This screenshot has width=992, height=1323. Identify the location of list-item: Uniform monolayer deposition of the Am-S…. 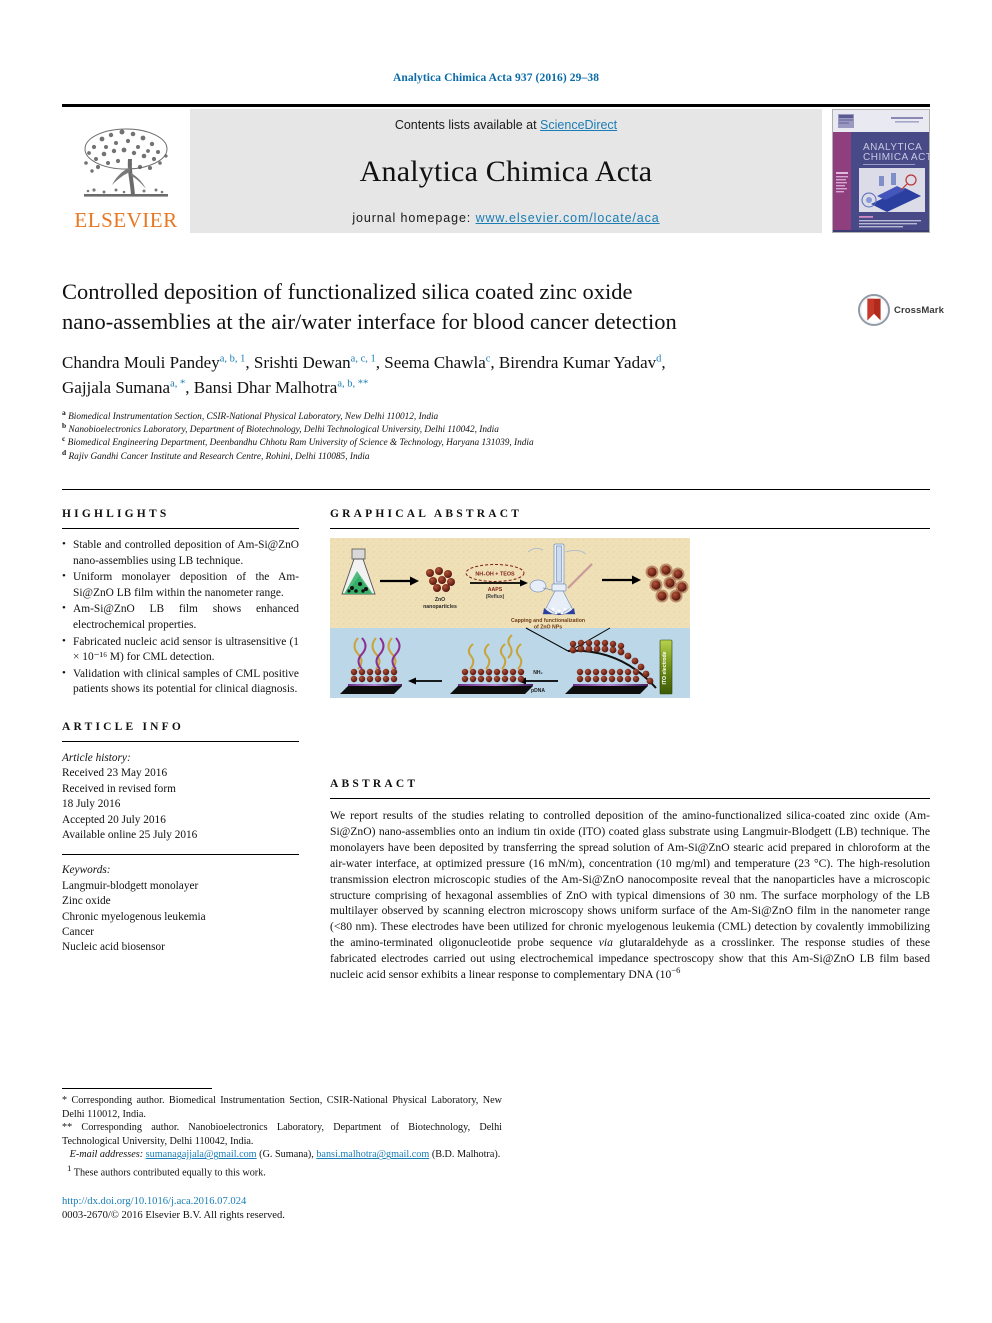
(180, 585).